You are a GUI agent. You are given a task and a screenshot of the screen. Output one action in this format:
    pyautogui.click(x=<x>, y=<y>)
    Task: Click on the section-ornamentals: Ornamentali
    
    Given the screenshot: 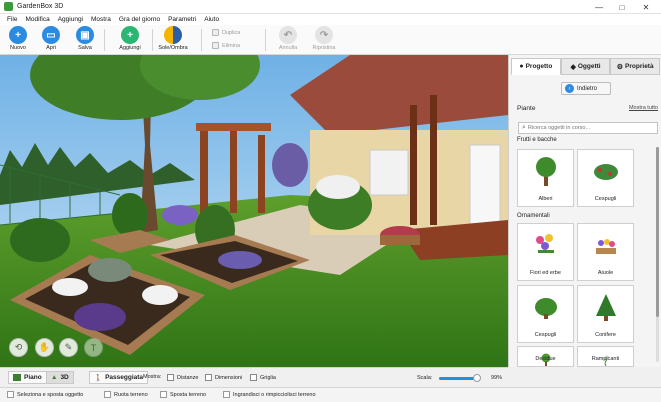 What is the action you would take?
    pyautogui.click(x=533, y=216)
    